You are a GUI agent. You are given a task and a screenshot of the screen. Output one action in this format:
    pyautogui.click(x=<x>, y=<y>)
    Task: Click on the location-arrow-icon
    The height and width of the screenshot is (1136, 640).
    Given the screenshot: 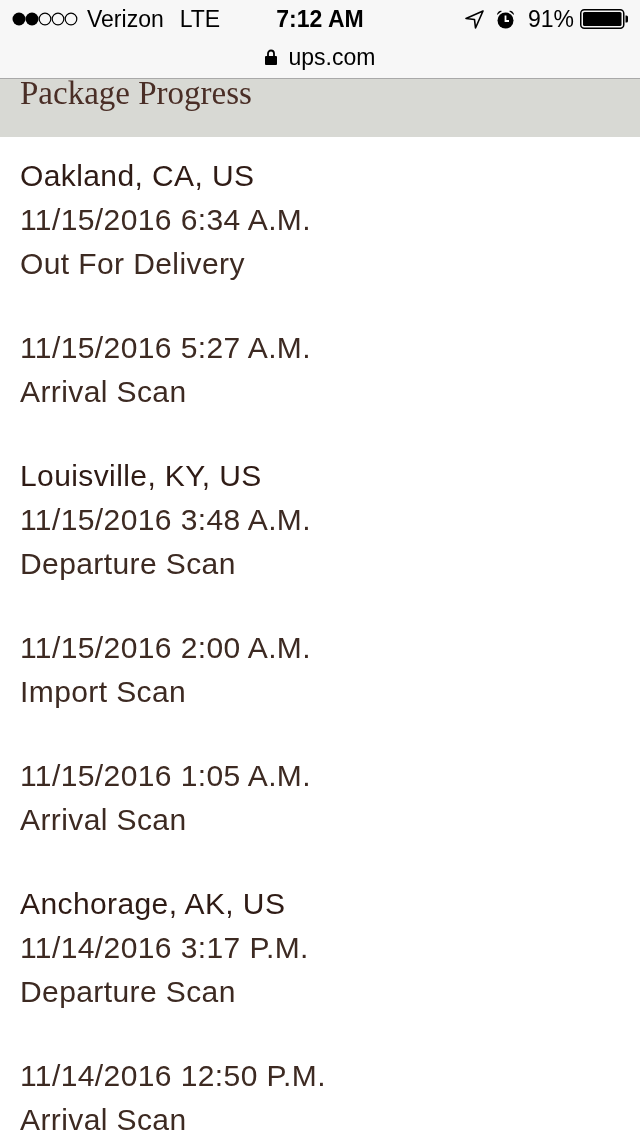 What is the action you would take?
    pyautogui.click(x=474, y=19)
    